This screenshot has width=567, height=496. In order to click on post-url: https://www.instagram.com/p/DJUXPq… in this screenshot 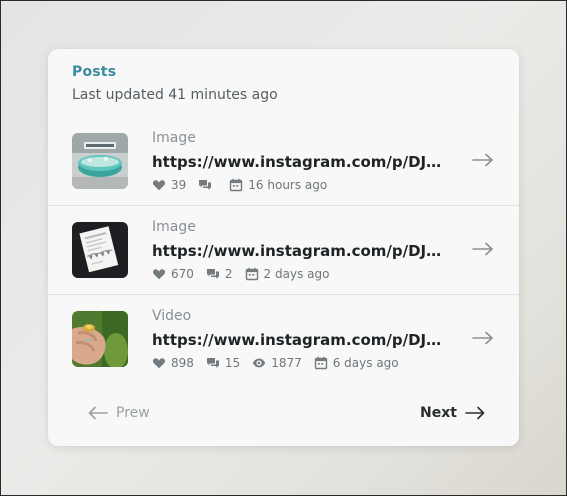, I will do `click(298, 251)`.